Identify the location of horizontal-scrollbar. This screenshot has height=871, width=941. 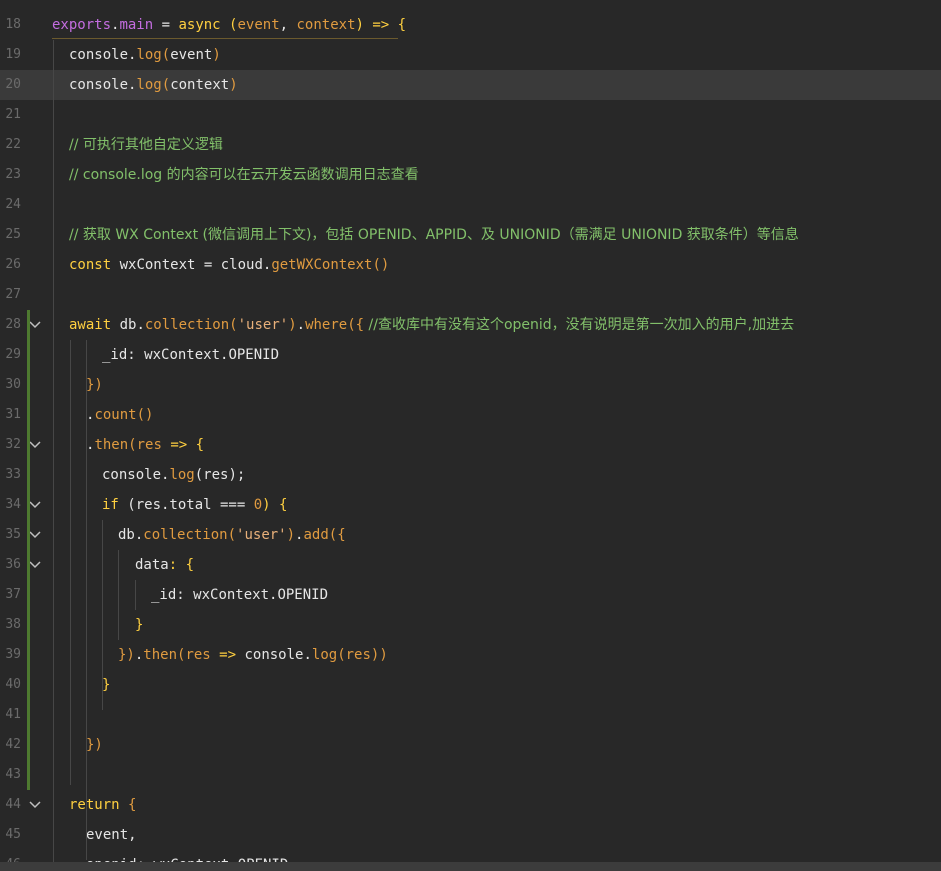
(470, 866).